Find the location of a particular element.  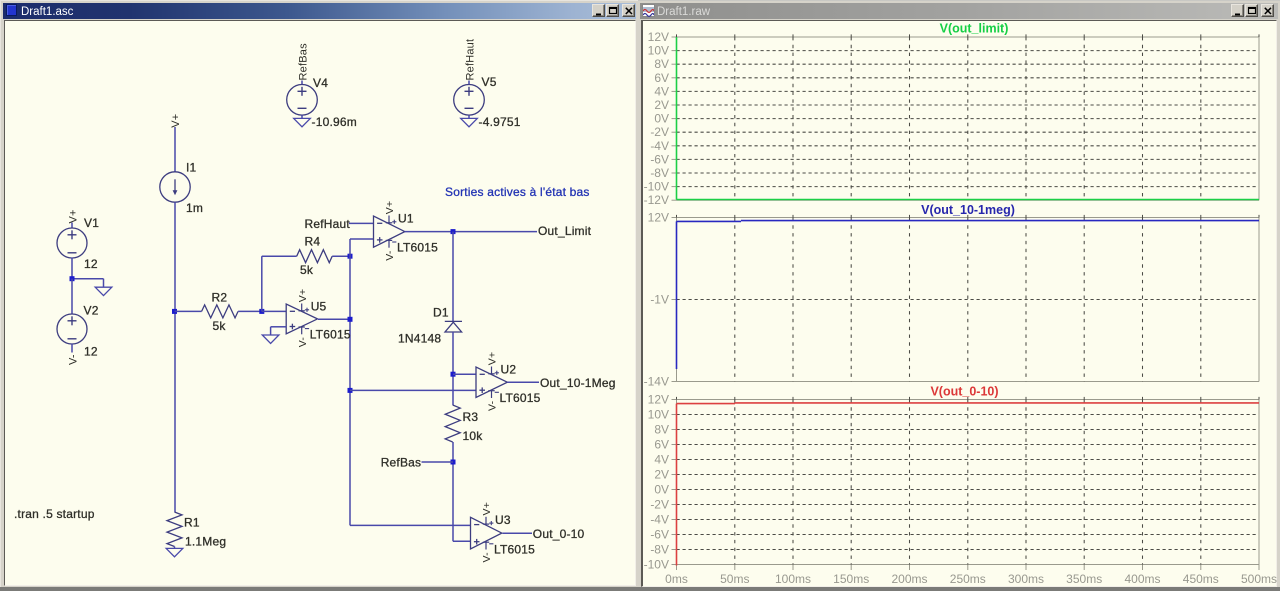

svg-text: 250ms is located at coordinates (968, 579).